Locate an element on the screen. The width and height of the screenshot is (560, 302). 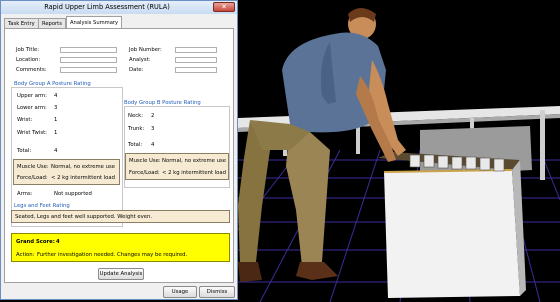
date-field is located at coordinates (196, 70).